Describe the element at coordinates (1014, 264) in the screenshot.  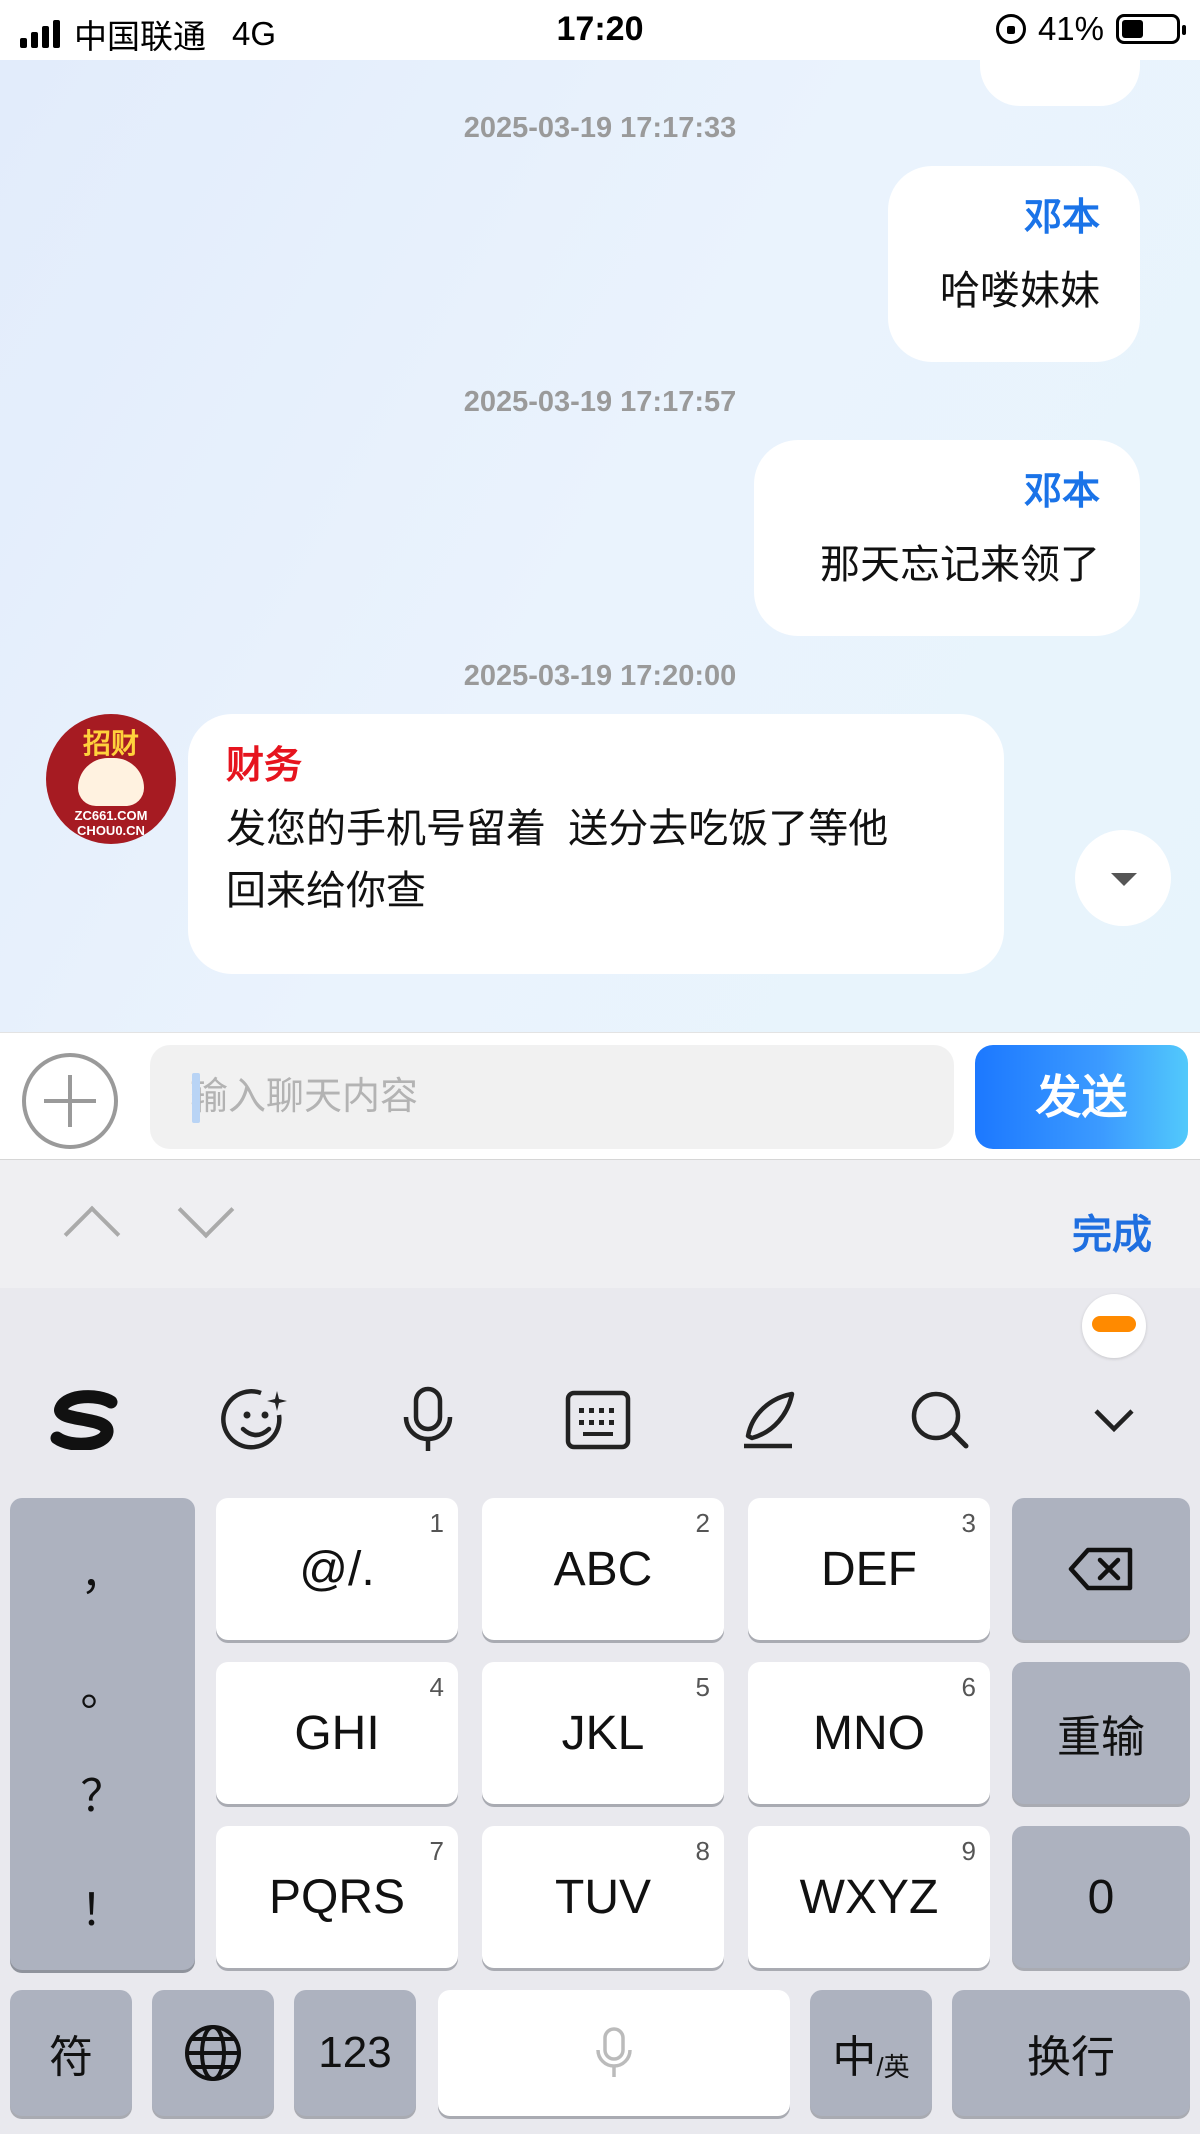
I see `outgoing-message-bubble: 邓本 哈喽妹妹` at that location.